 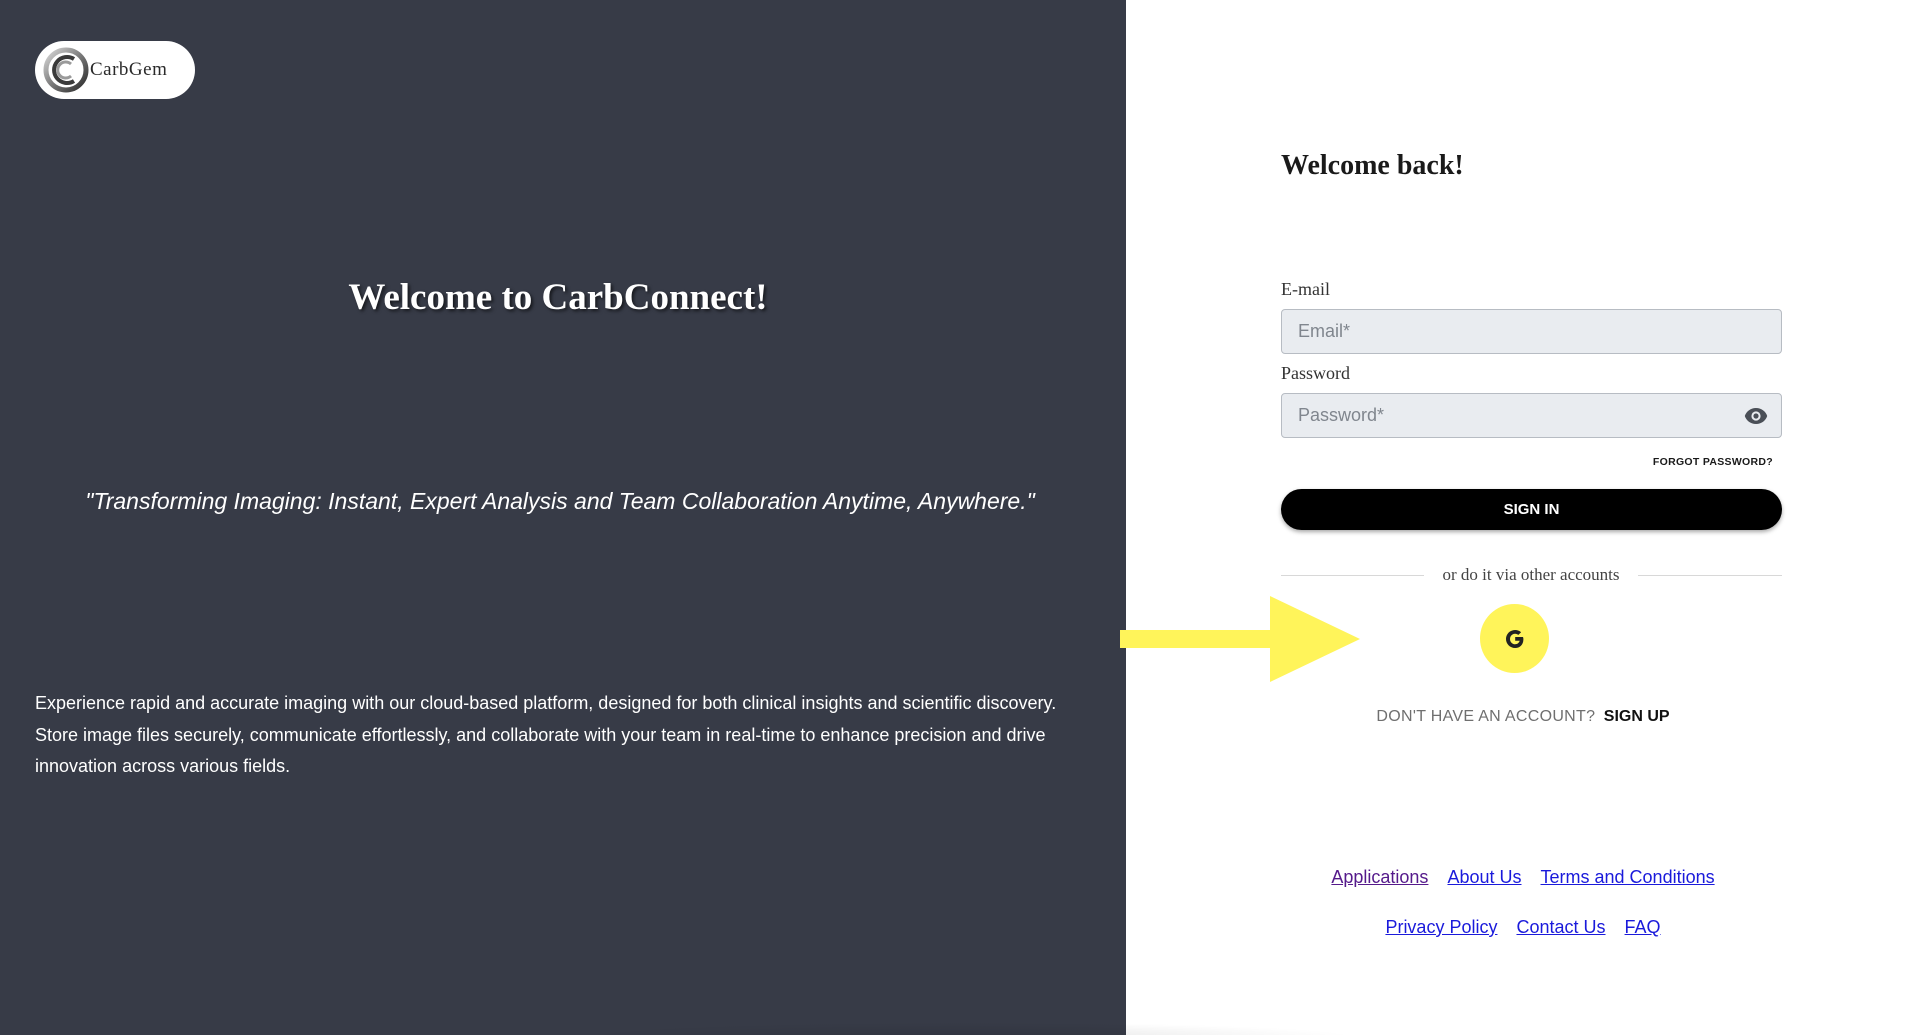 I want to click on no-account-text: DON'T HAVE AN ACCOUNT?, so click(x=1486, y=716).